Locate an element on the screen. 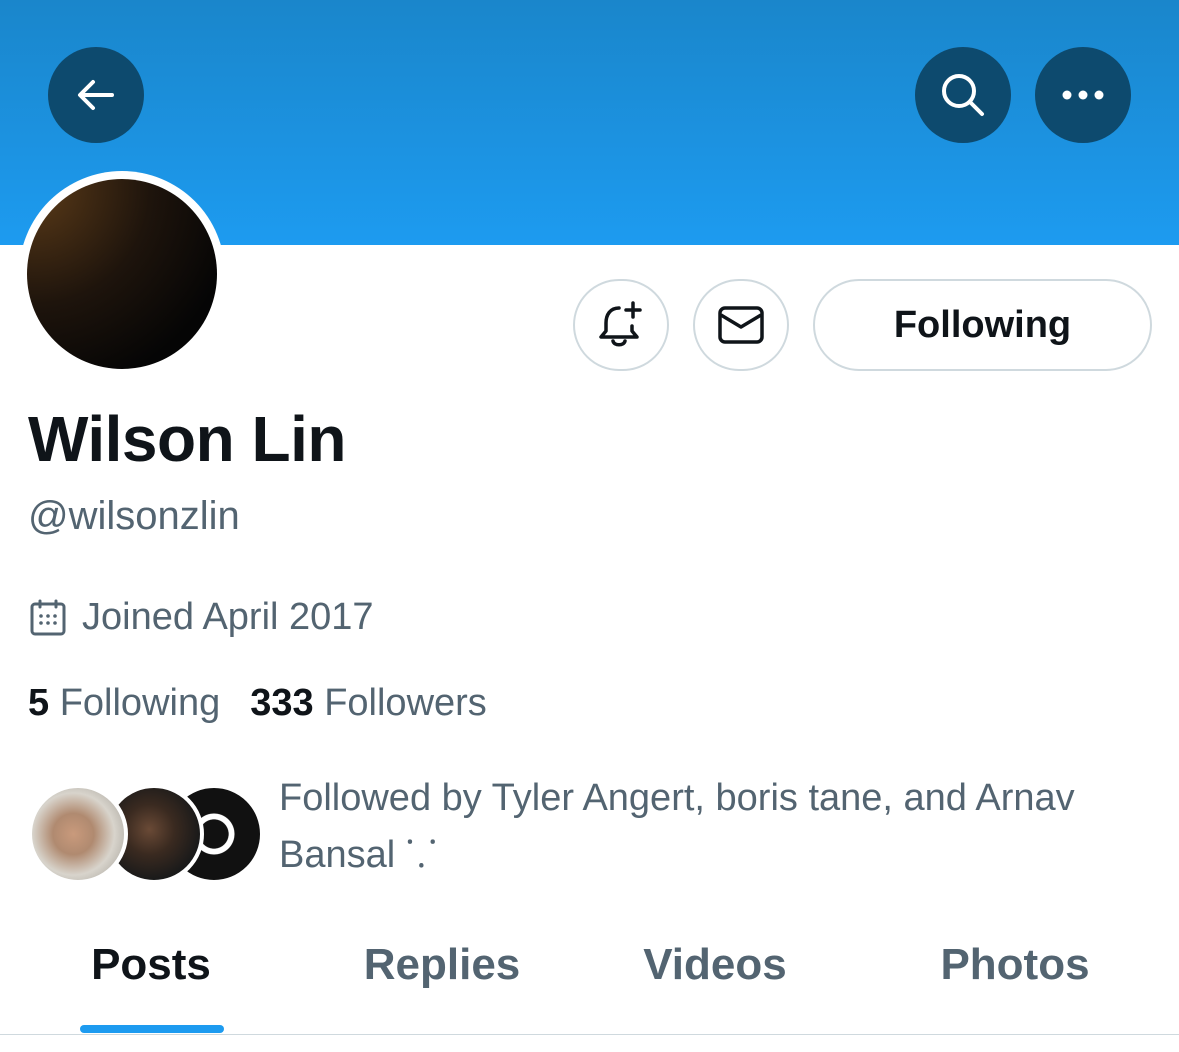 Image resolution: width=1179 pixels, height=1052 pixels. notifications-button is located at coordinates (621, 325).